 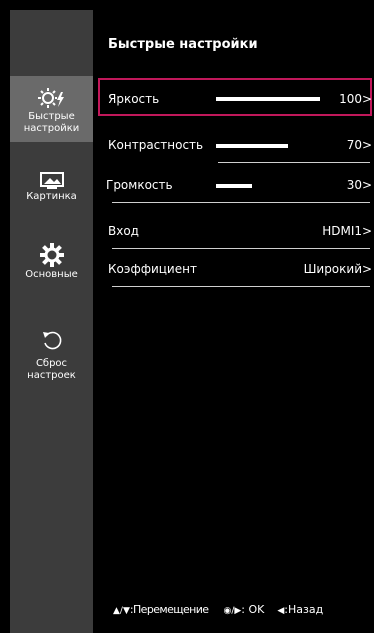 What do you see at coordinates (169, 609) in the screenshot?
I see `hint-move: :Перемещение` at bounding box center [169, 609].